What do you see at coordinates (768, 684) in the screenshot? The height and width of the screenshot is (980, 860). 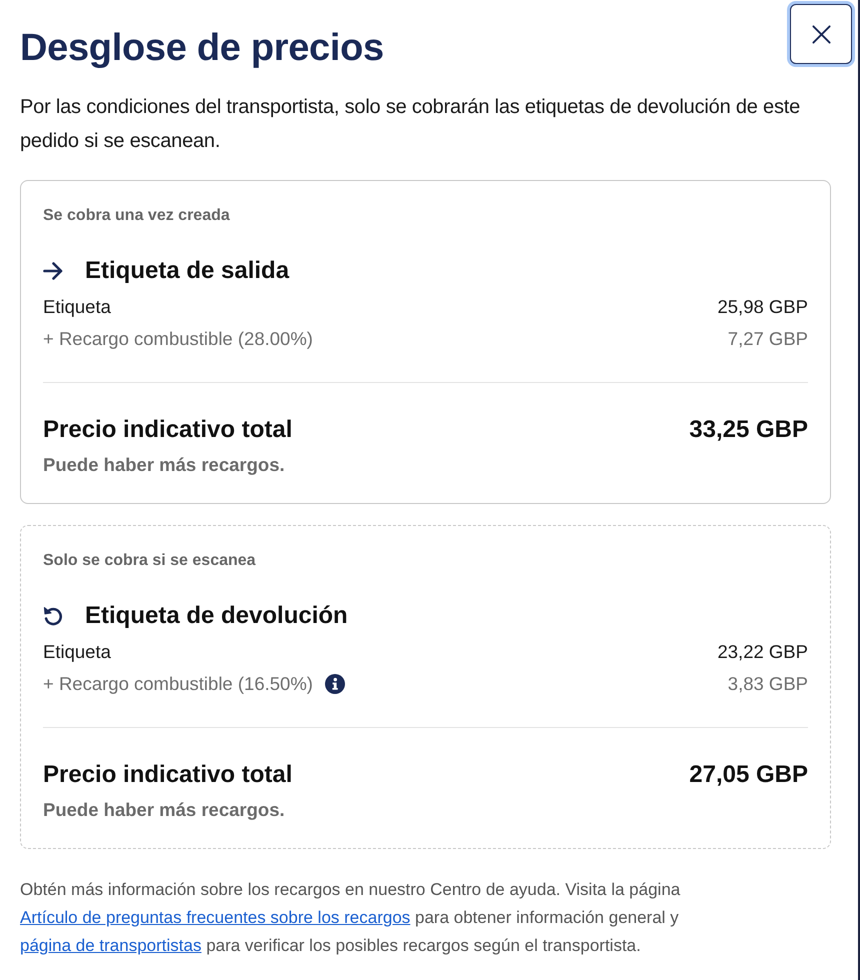 I see `charge-amount: 3,83 GBP` at bounding box center [768, 684].